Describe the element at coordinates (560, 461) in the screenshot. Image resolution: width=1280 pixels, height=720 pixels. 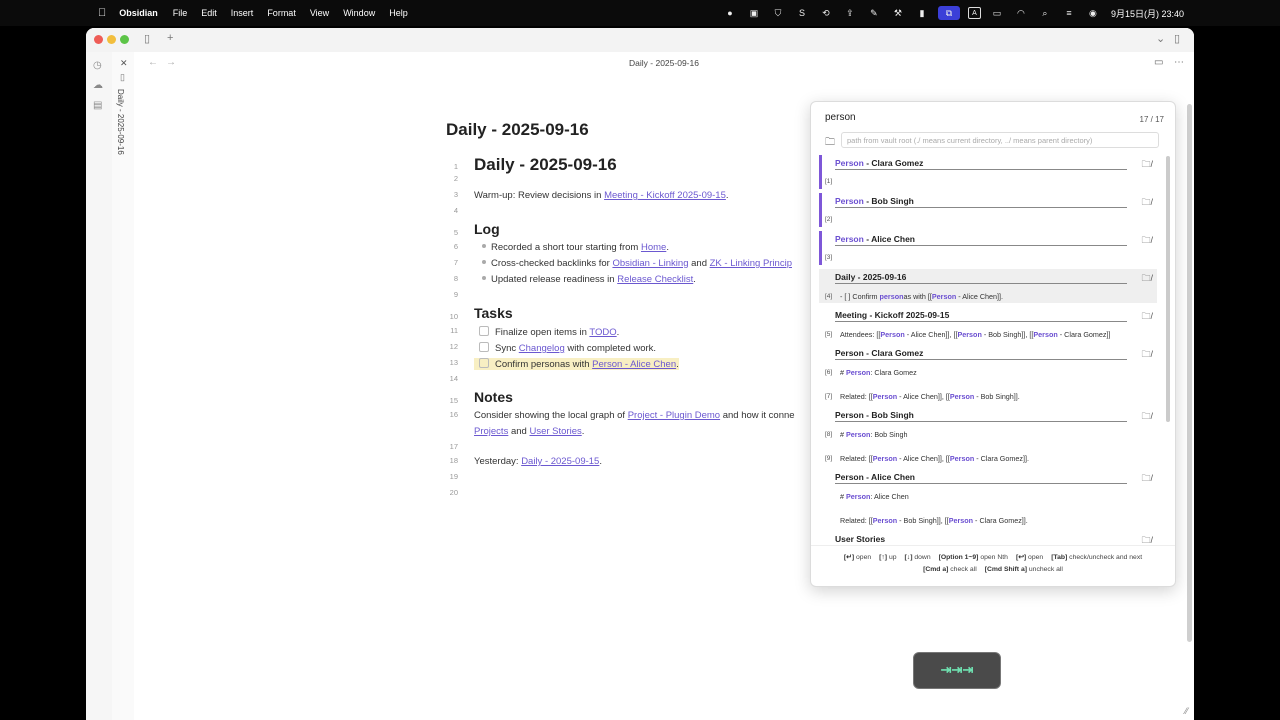
I see `internal-link: Daily - 2025-09-15` at that location.